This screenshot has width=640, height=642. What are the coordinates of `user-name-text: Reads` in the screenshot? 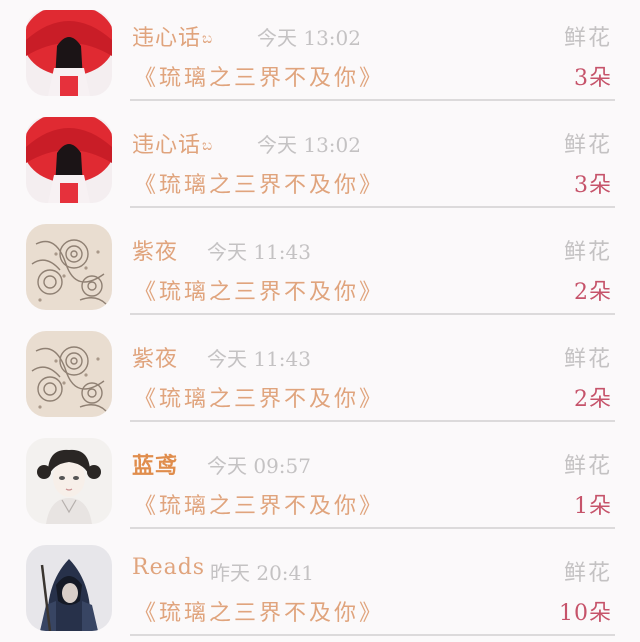 It's located at (168, 567).